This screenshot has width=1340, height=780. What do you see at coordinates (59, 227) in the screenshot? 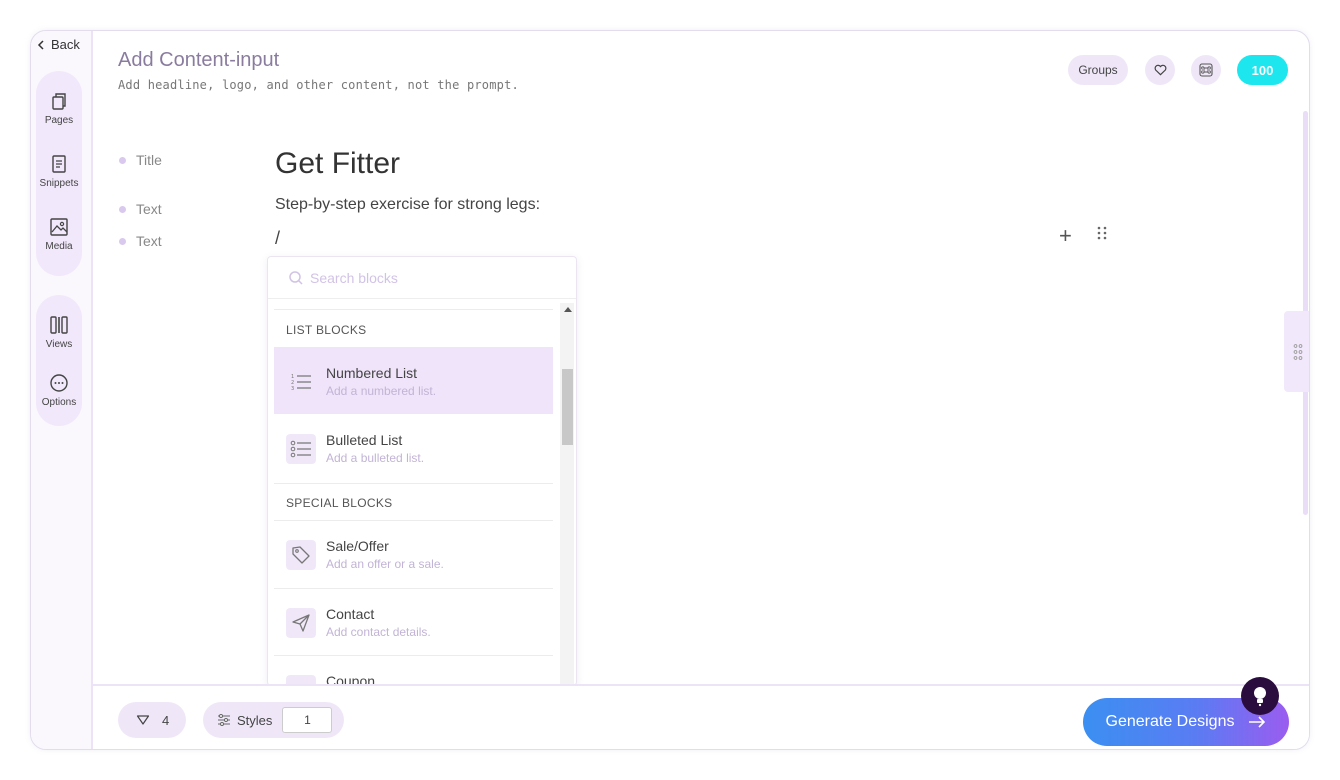
I see `image-icon` at bounding box center [59, 227].